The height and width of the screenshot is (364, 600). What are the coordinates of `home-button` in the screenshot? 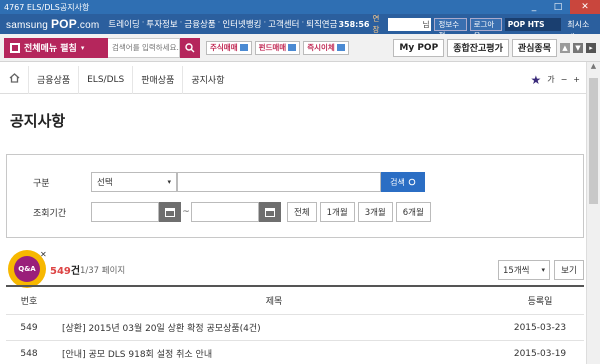 It's located at (14, 79).